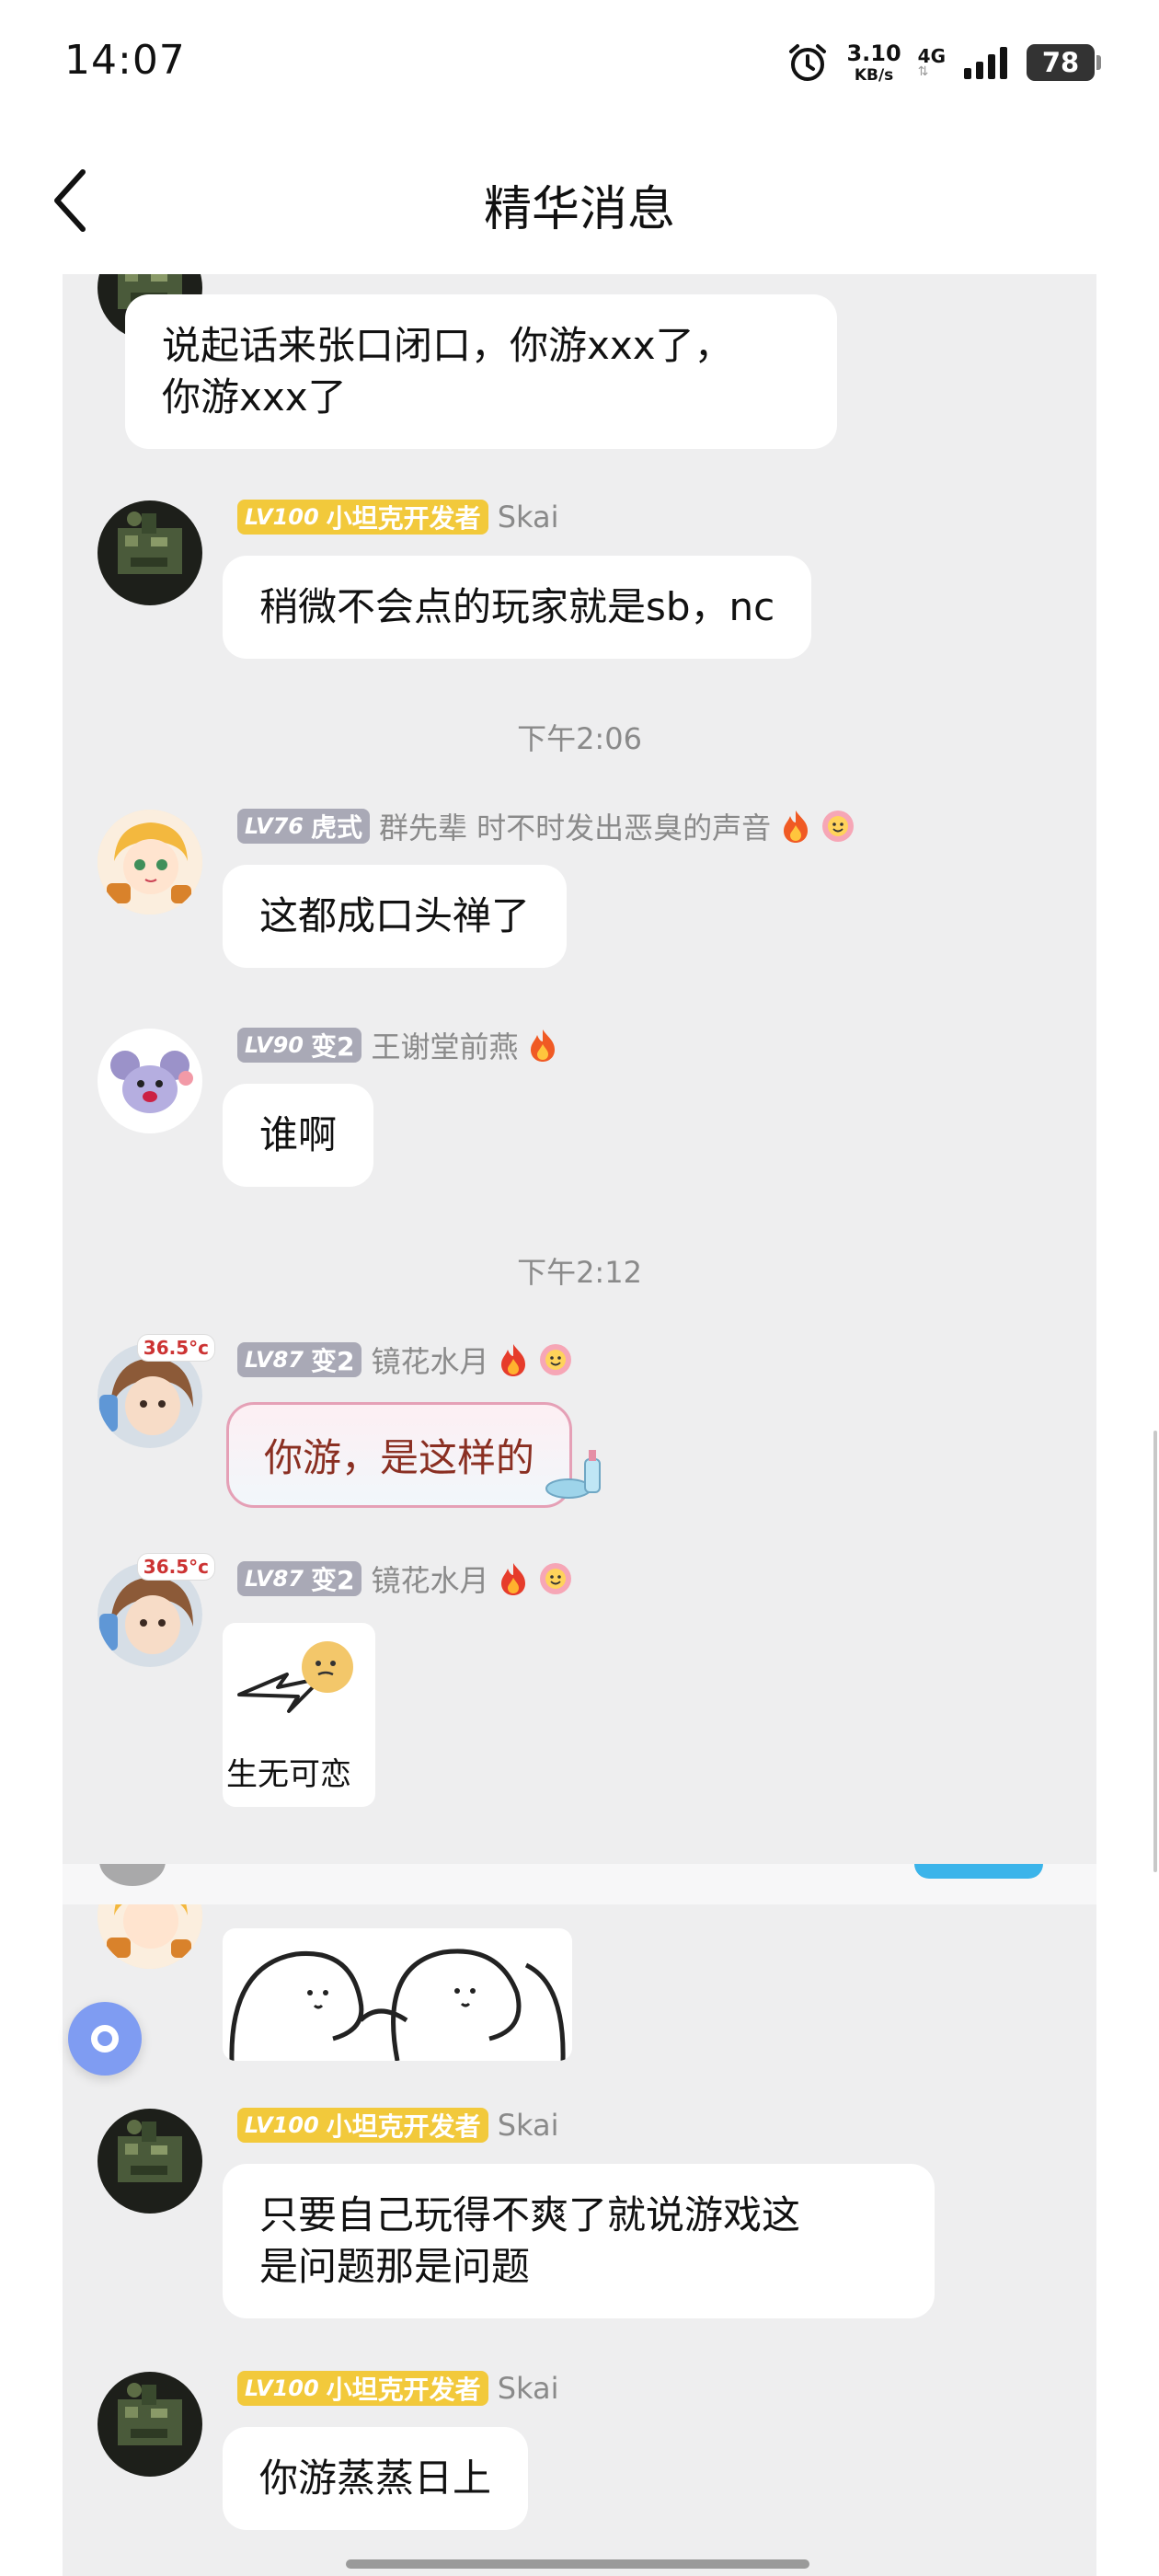  I want to click on status-bar: 14:07 3.10 KB/s 4G ⇅ 78, so click(579, 64).